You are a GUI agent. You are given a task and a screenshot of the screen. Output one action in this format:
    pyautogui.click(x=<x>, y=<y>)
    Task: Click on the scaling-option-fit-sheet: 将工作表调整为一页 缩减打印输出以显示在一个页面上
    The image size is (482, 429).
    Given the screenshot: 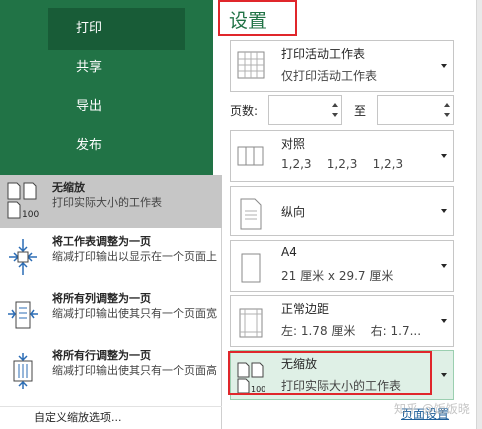 What is the action you would take?
    pyautogui.click(x=111, y=259)
    